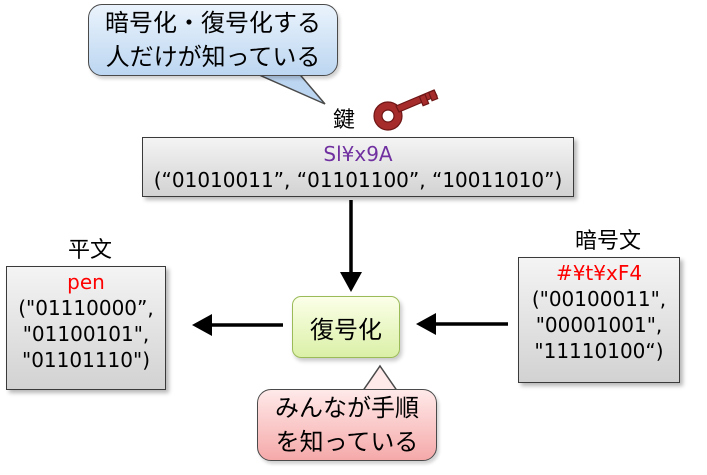 This screenshot has width=707, height=475. I want to click on arrow-decrypt-to-plain, so click(237, 325).